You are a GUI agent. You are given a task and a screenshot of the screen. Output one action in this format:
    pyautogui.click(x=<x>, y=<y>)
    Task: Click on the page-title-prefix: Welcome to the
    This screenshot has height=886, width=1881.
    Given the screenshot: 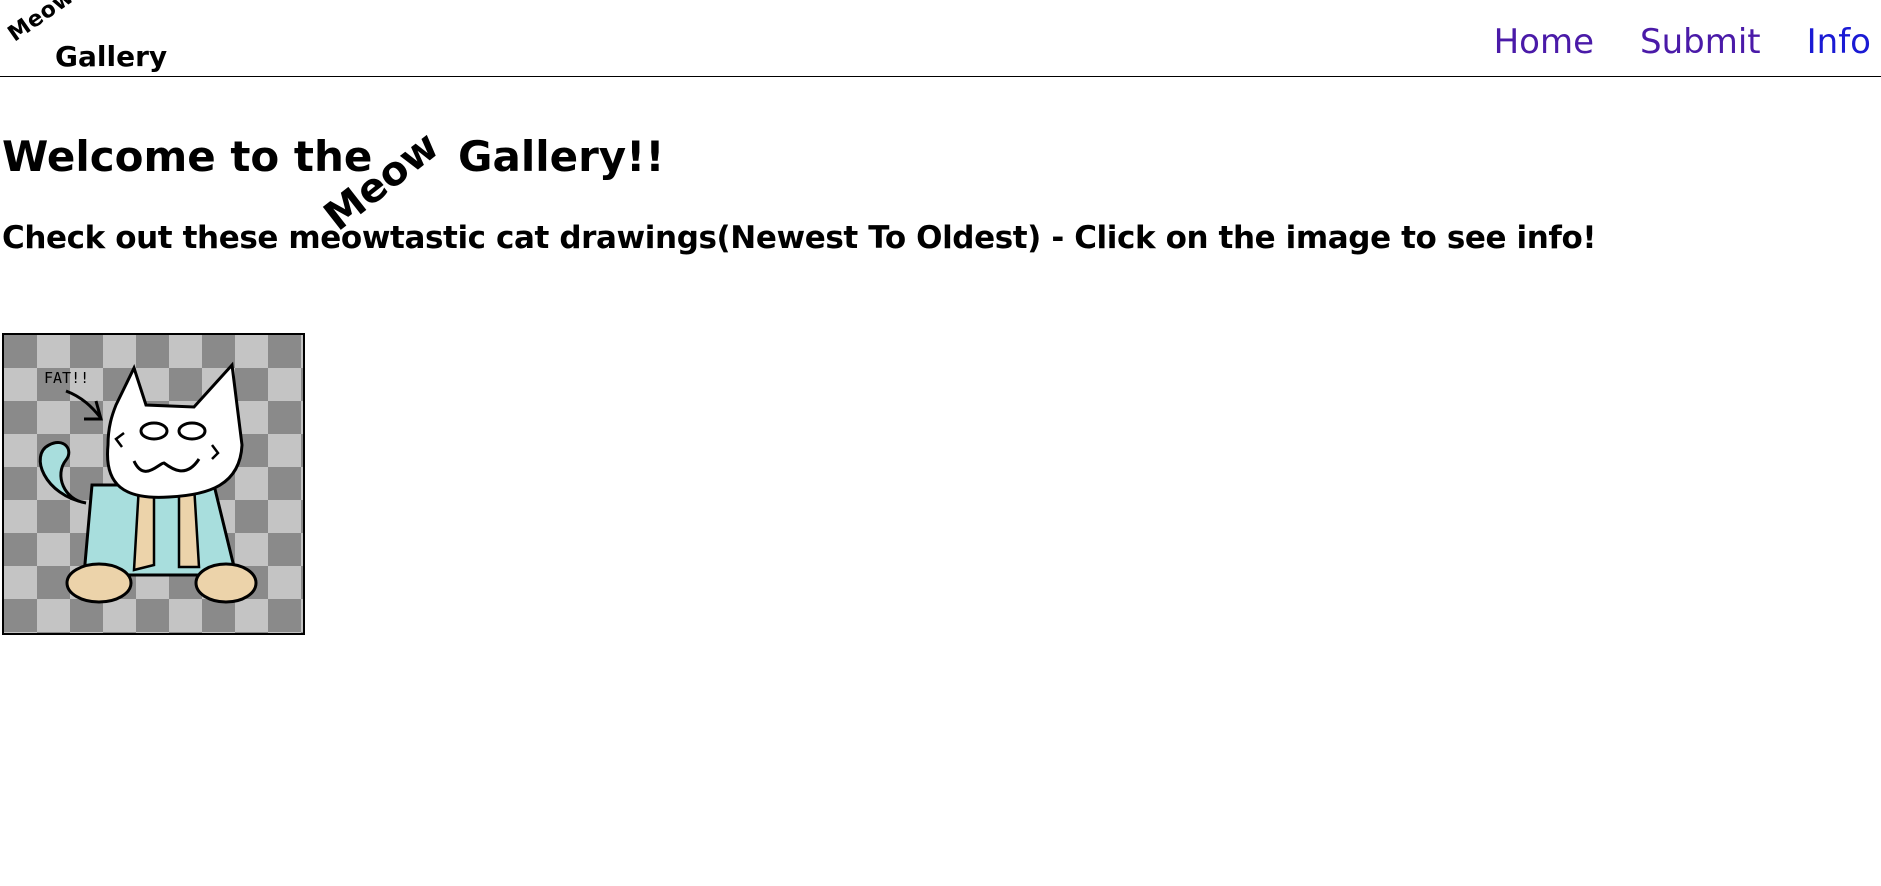 What is the action you would take?
    pyautogui.click(x=187, y=156)
    